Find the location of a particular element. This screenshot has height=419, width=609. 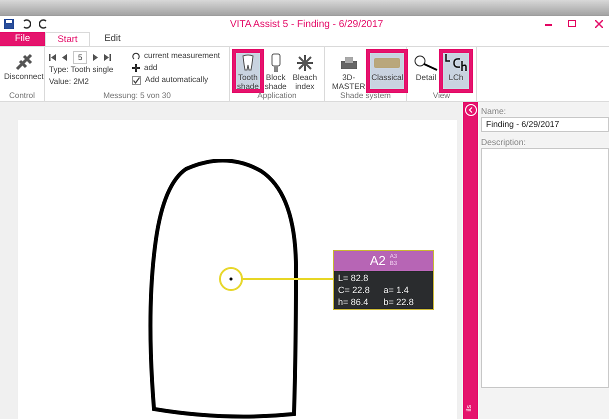

ribbon-button: Bleach index is located at coordinates (305, 71).